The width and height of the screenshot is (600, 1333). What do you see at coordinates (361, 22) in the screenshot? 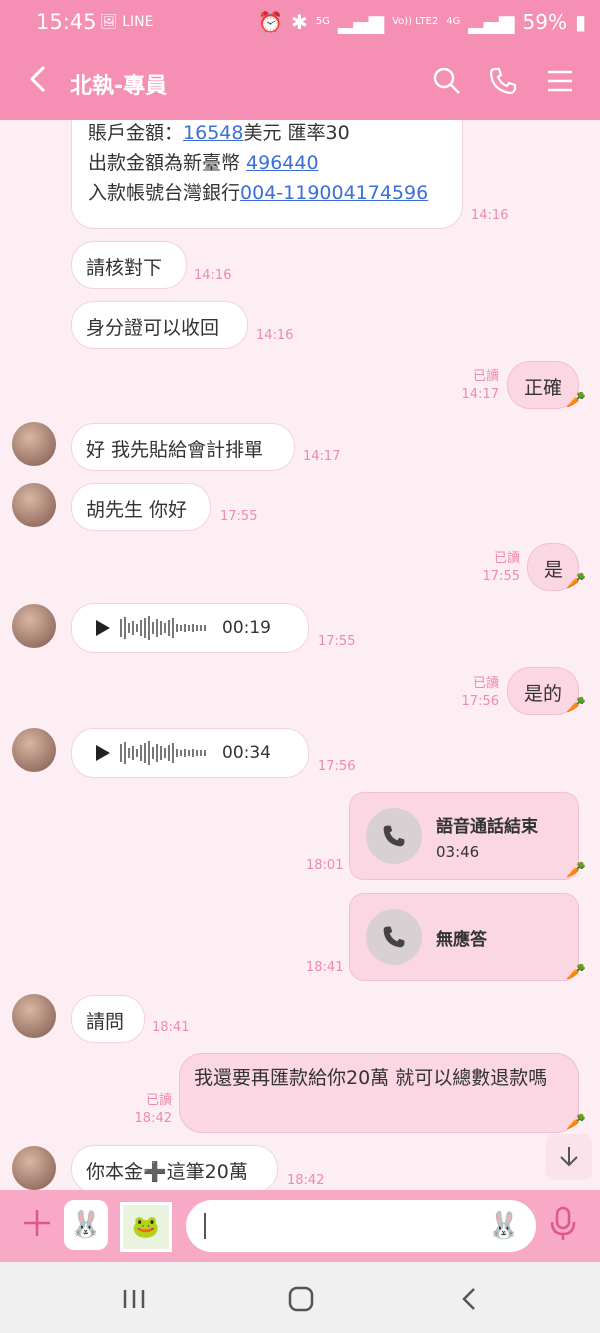
I see `signal-icon: ▂▄▆` at bounding box center [361, 22].